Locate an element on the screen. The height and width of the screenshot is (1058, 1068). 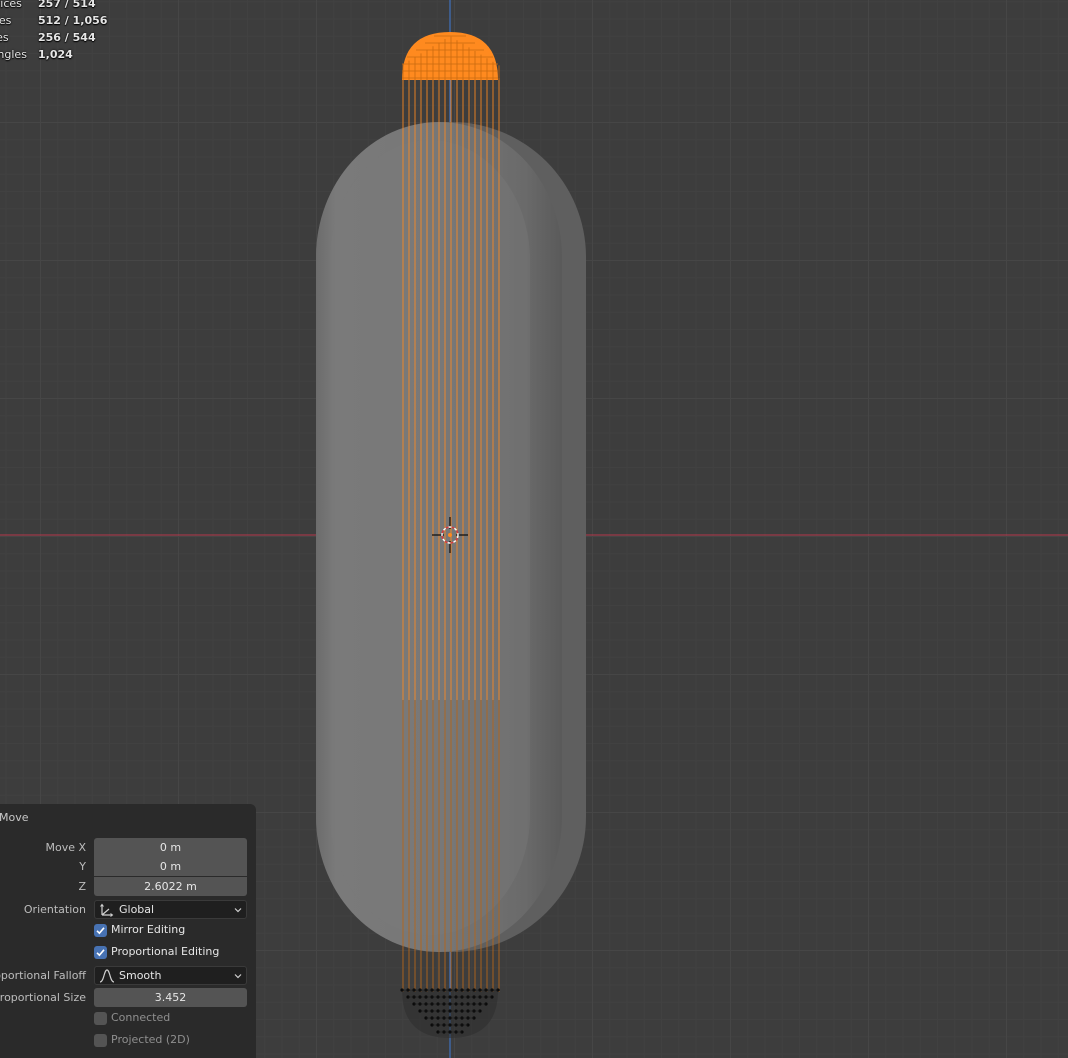
stat-triangles: Triangles 1,024 is located at coordinates (60, 54).